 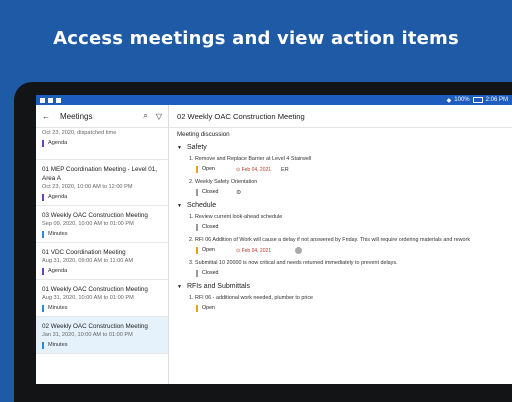 I want to click on search-icon: ⌕, so click(x=145, y=116).